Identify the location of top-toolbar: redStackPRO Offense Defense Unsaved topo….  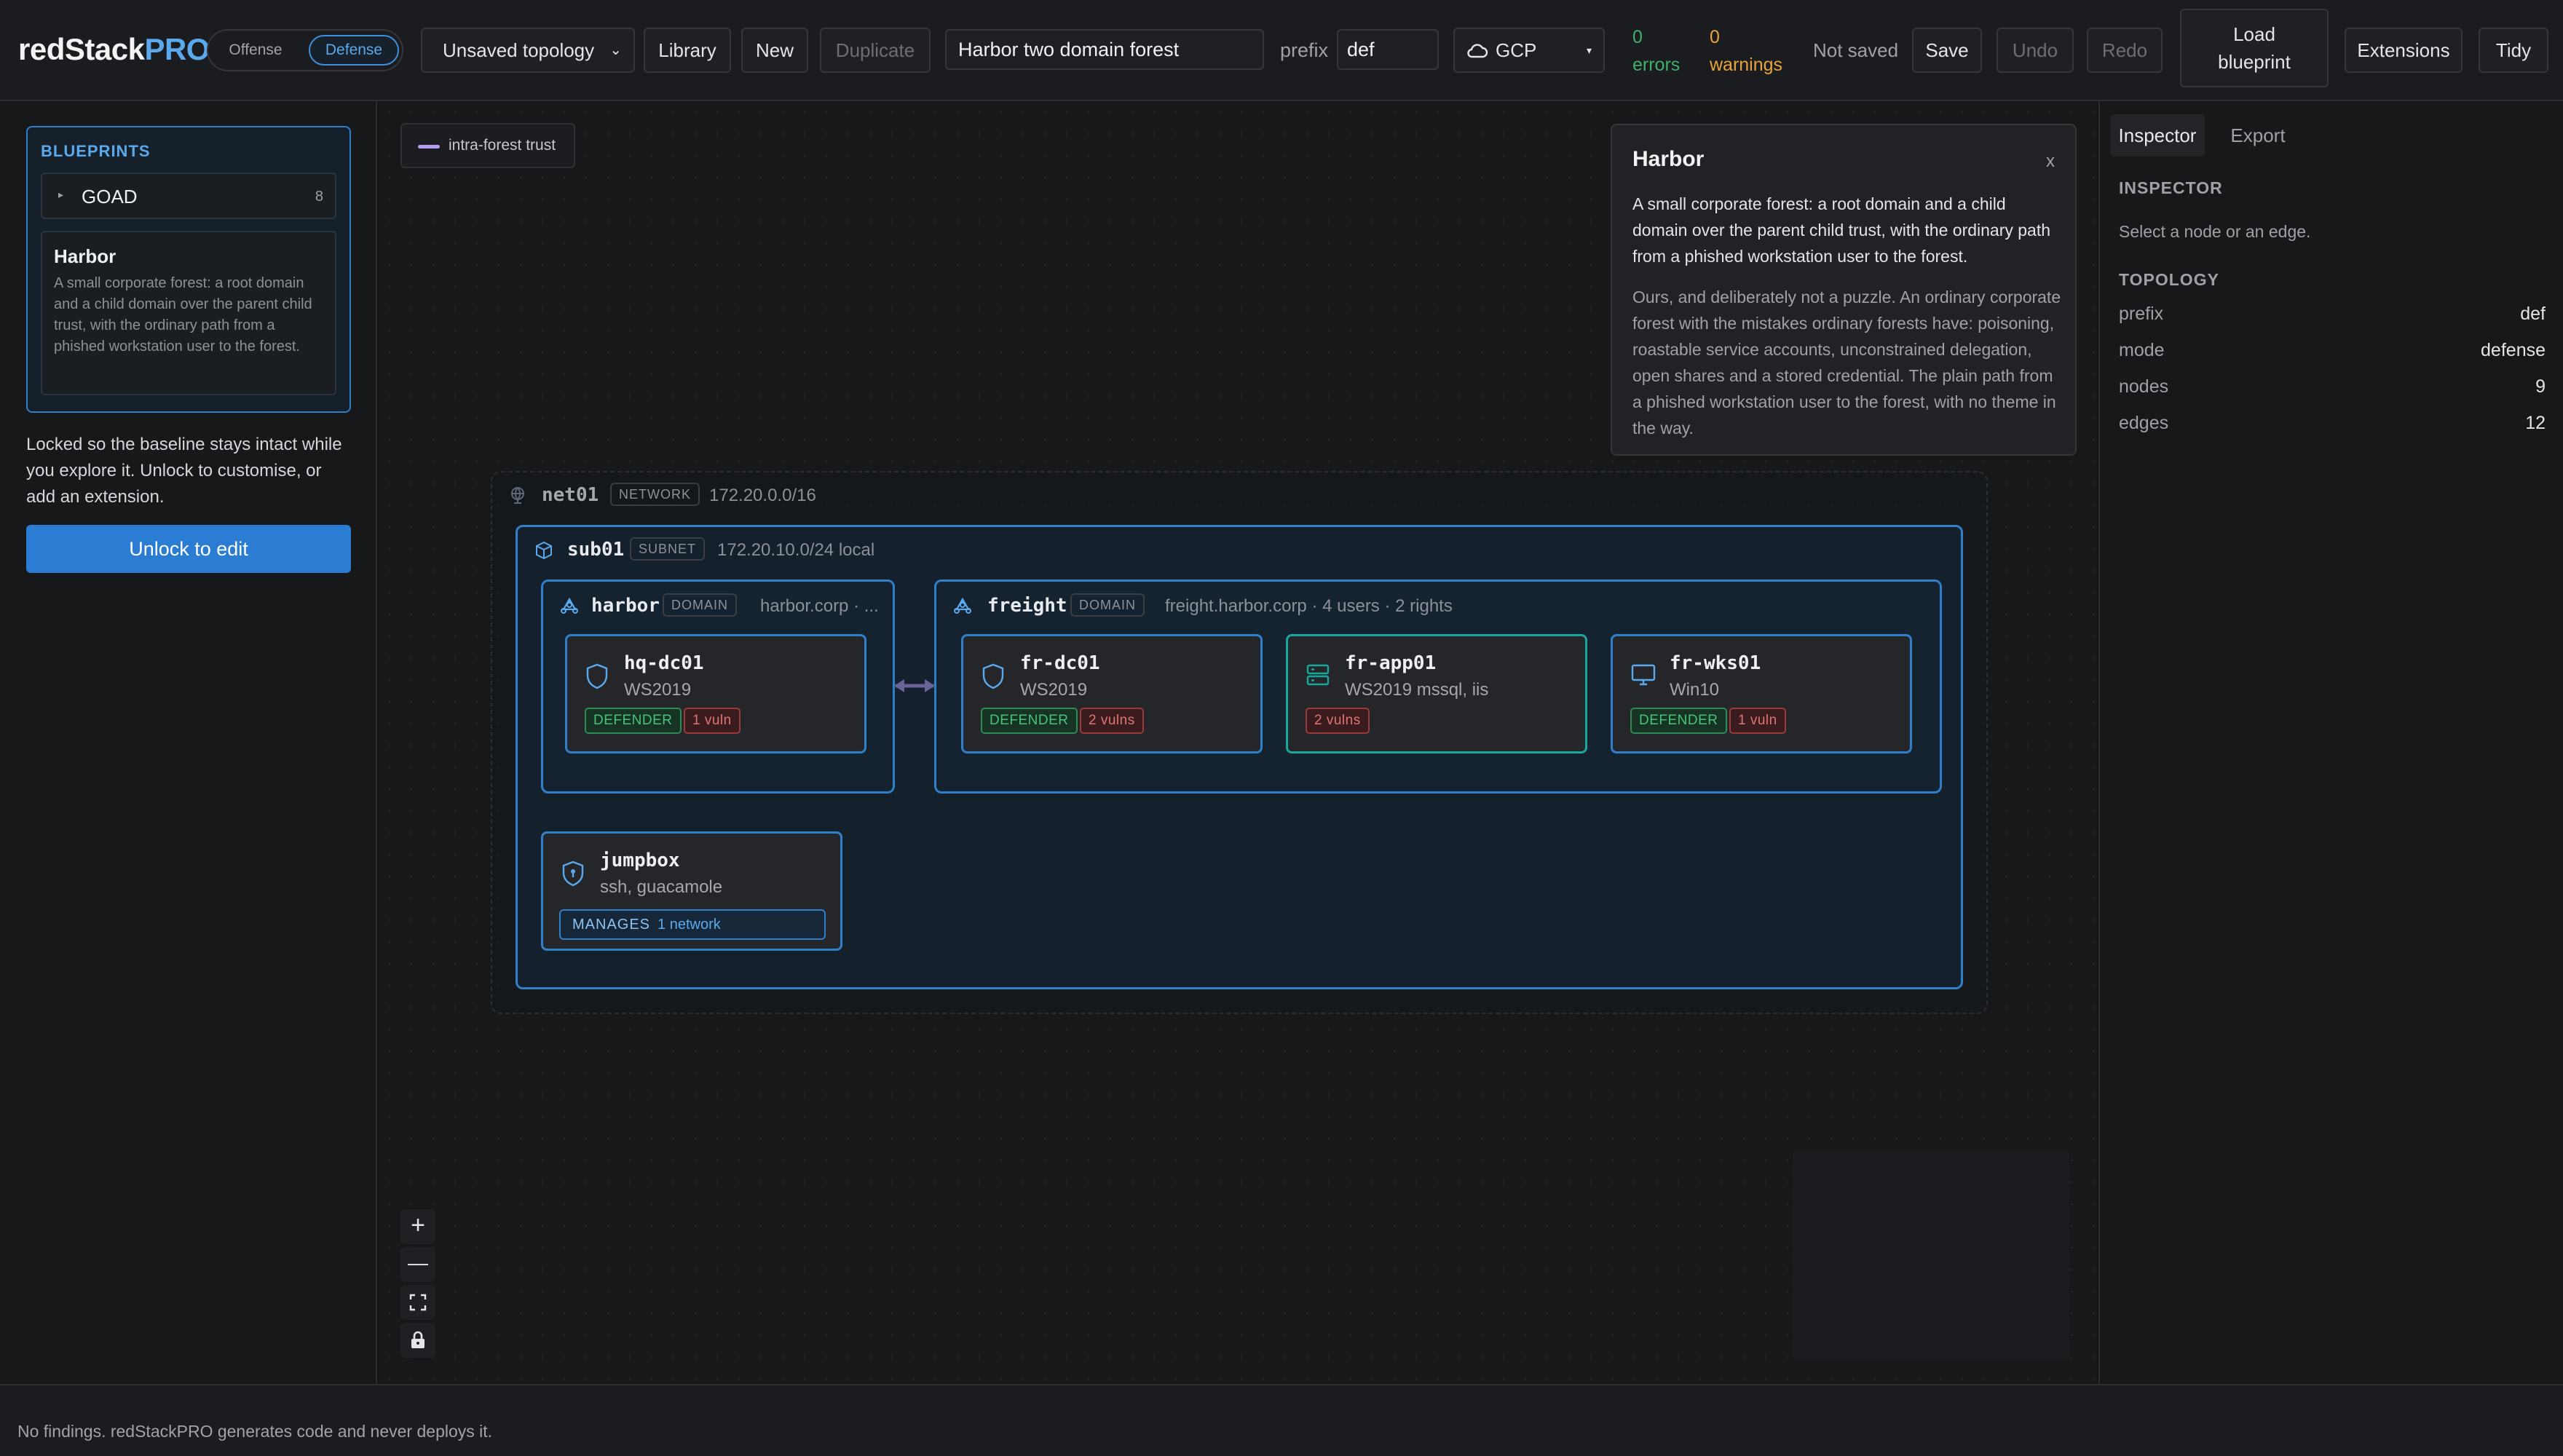
(1281, 50).